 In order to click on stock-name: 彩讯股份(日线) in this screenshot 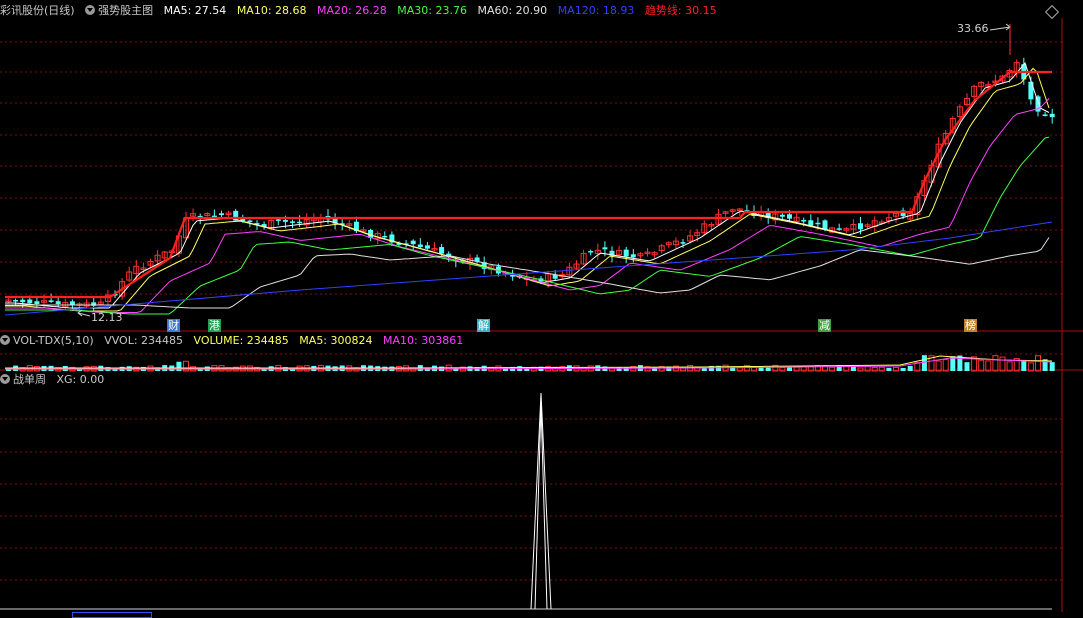, I will do `click(37, 10)`.